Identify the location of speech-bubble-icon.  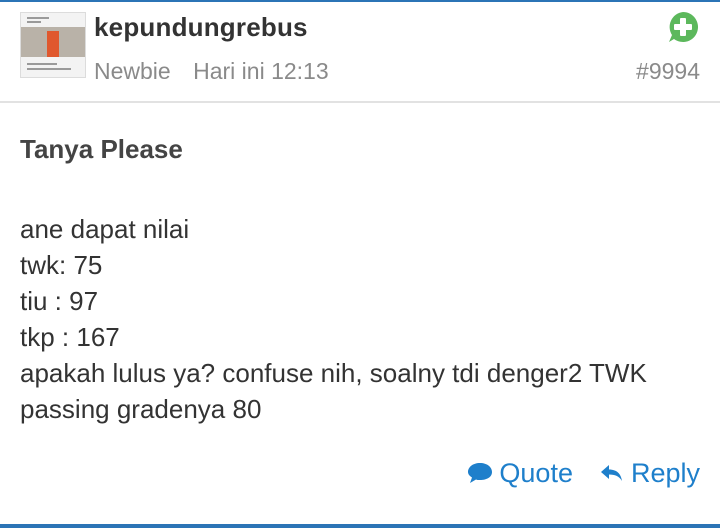
(480, 473).